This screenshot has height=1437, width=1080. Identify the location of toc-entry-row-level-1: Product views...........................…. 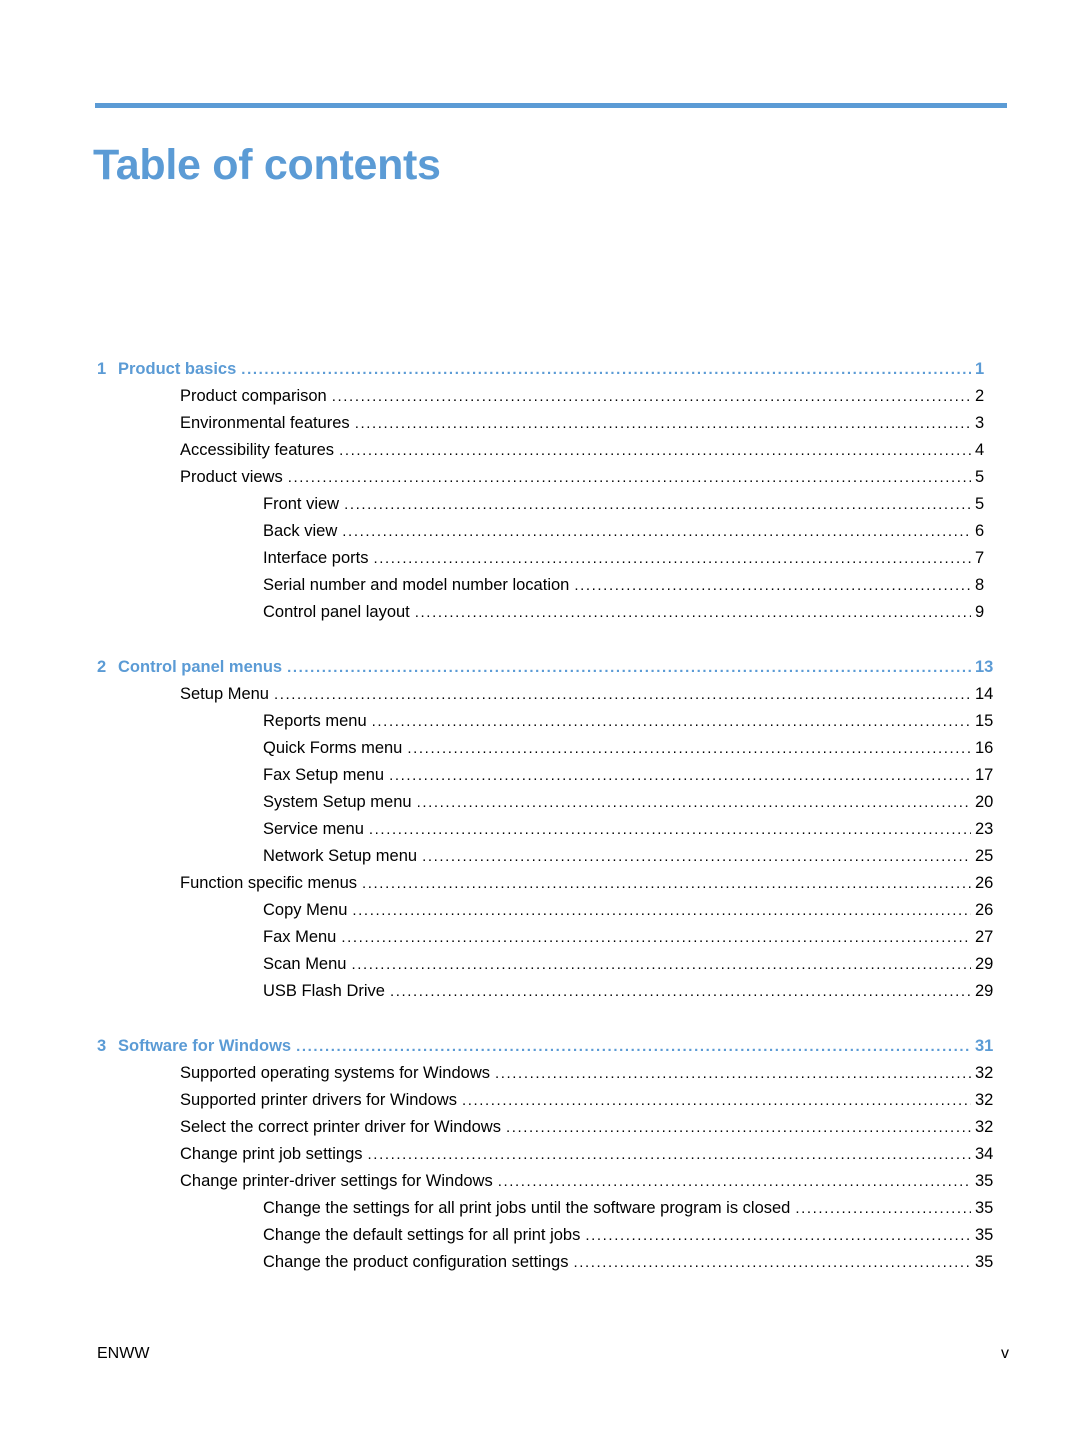
(540, 481).